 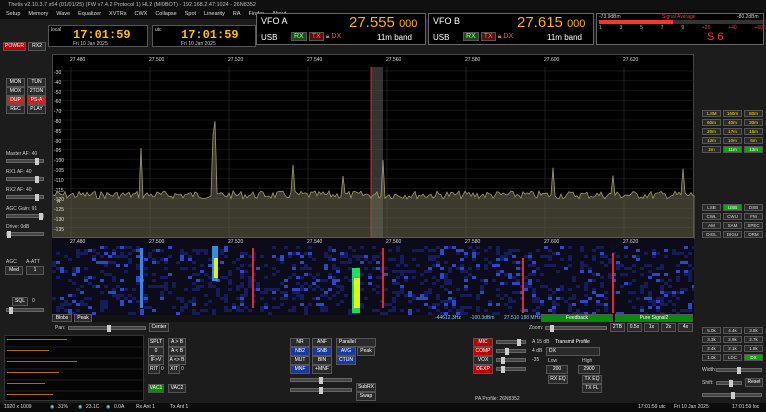 What do you see at coordinates (732, 357) in the screenshot?
I see `filter-button-ldc: LDC` at bounding box center [732, 357].